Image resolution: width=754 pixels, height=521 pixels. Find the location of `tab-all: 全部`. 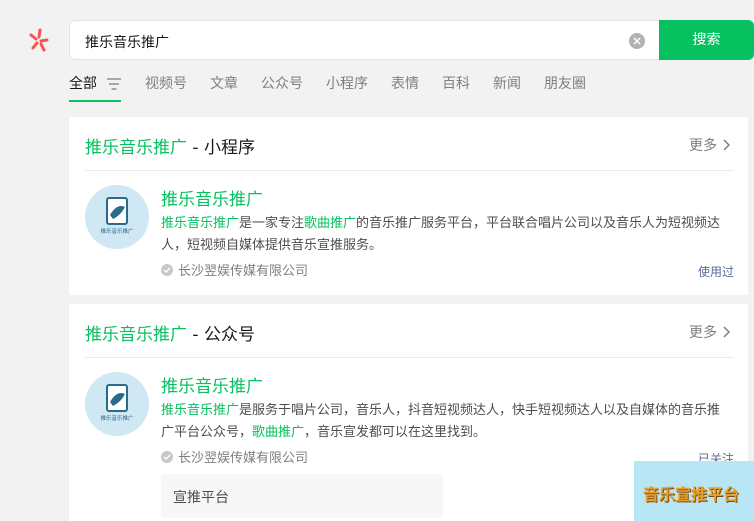

tab-all: 全部 is located at coordinates (95, 88).